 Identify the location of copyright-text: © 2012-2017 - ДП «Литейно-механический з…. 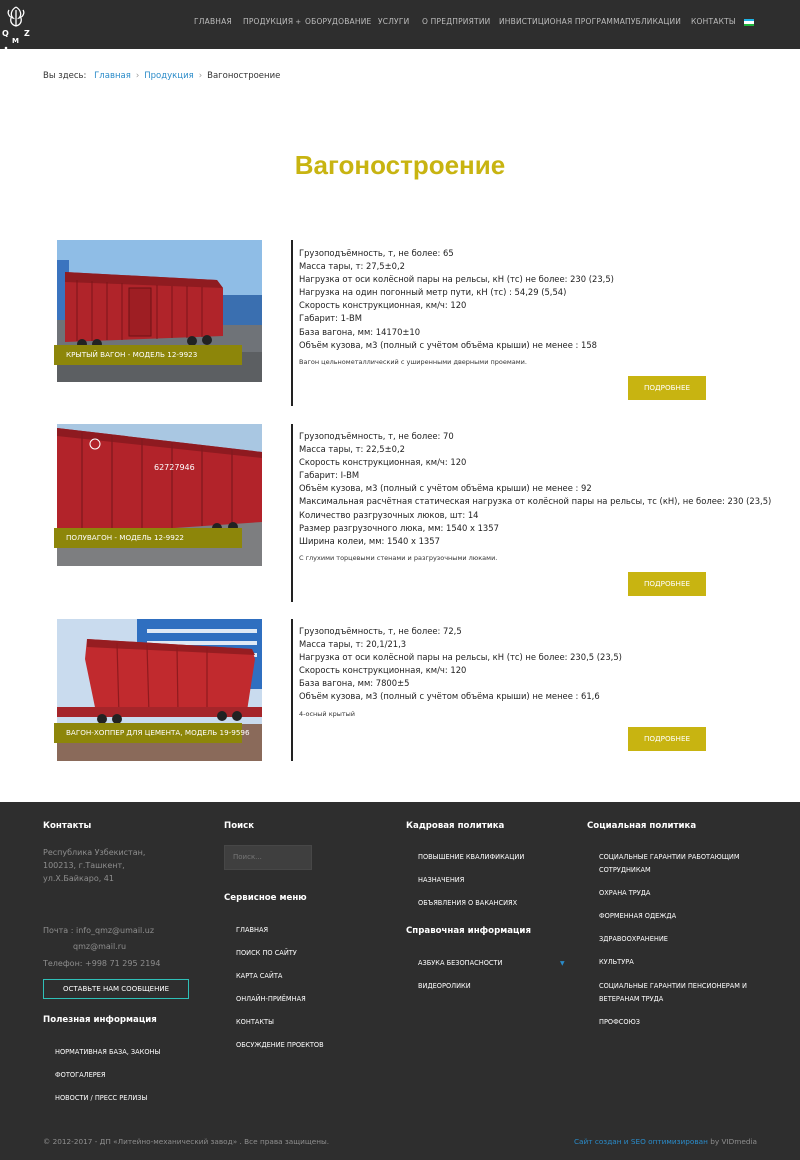
(186, 1141).